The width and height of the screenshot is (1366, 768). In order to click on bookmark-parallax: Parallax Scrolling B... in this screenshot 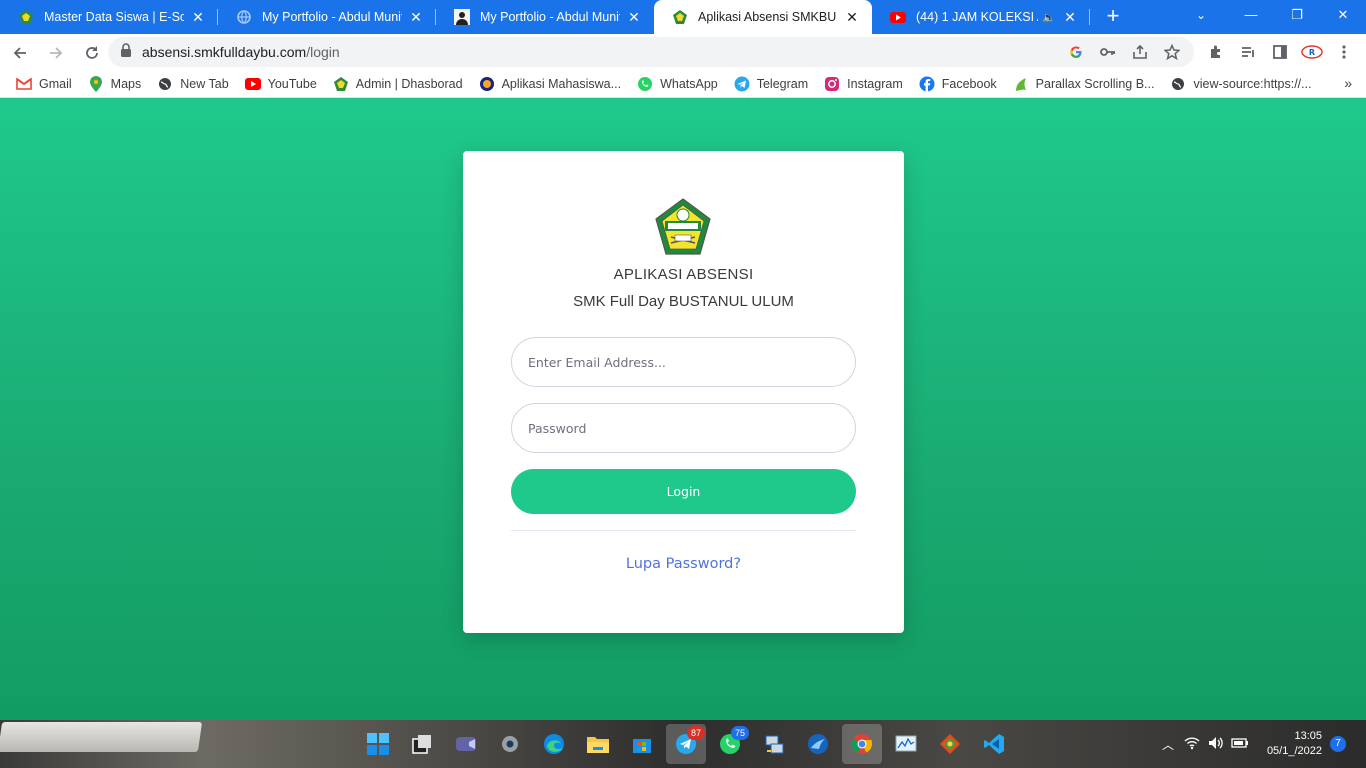, I will do `click(1084, 84)`.